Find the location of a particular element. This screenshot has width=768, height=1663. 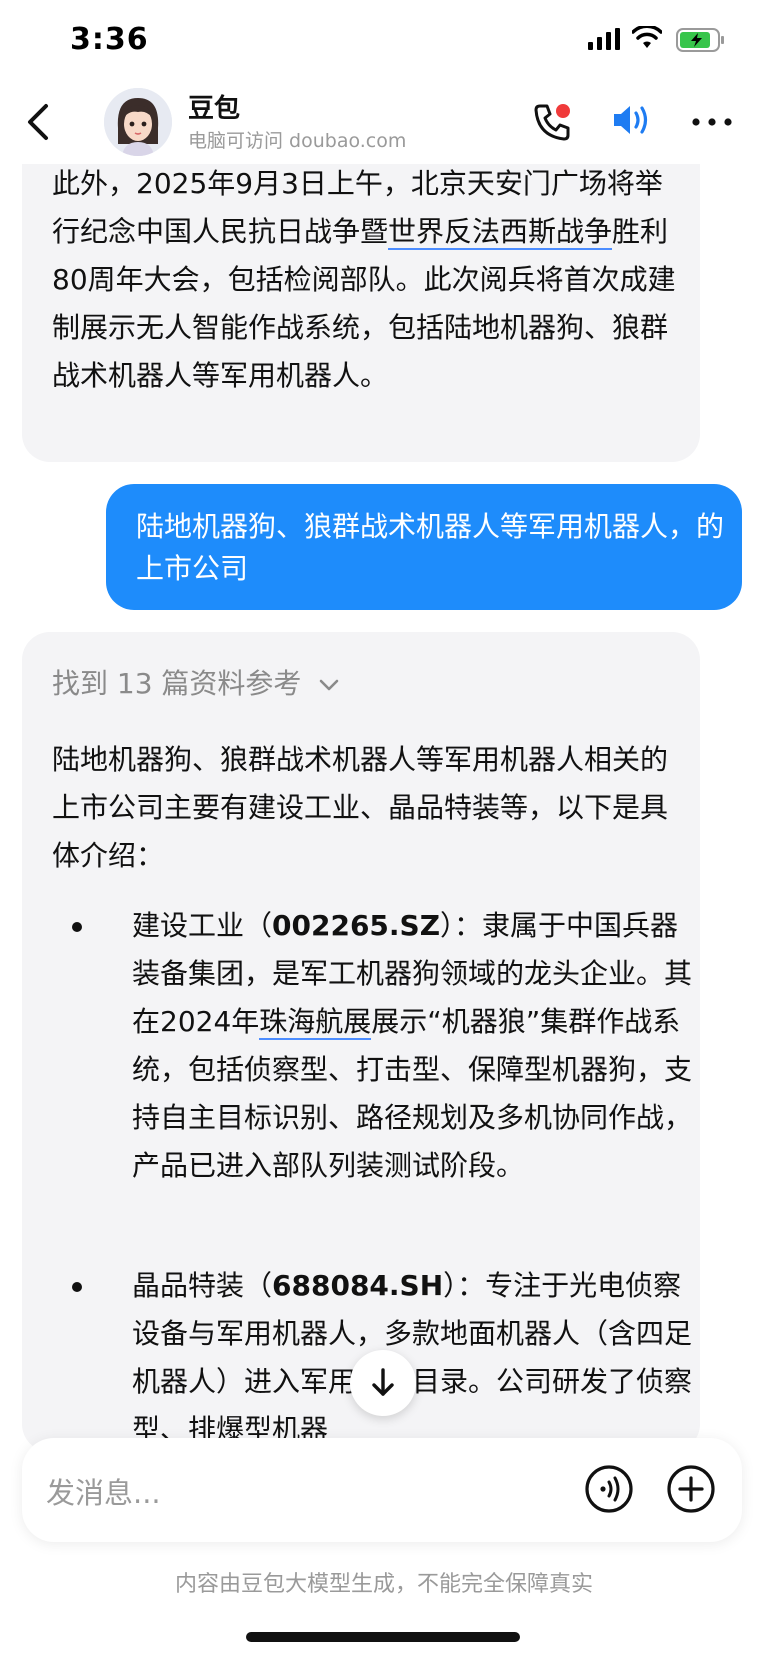

plus-icon is located at coordinates (691, 1489).